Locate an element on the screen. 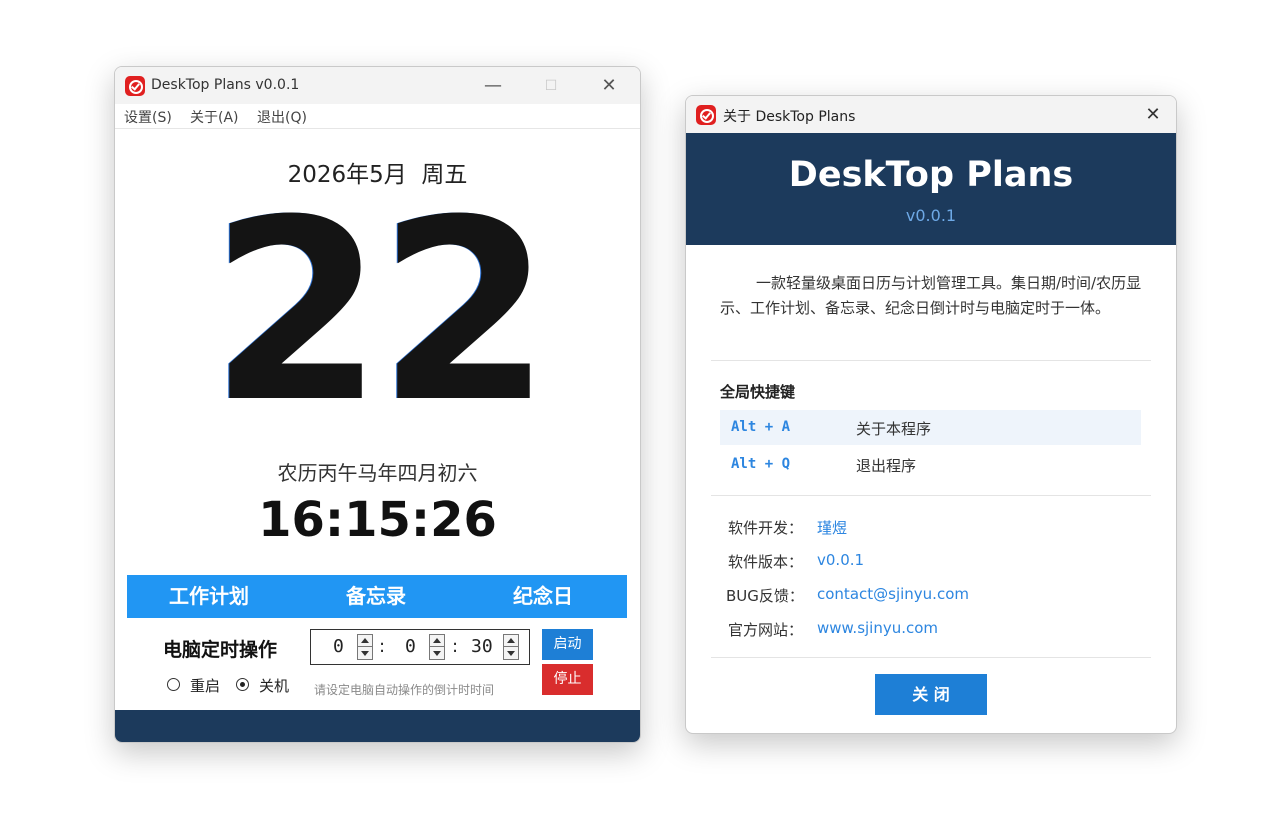 The width and height of the screenshot is (1285, 814). website-link: www.sjinyu.com is located at coordinates (877, 628).